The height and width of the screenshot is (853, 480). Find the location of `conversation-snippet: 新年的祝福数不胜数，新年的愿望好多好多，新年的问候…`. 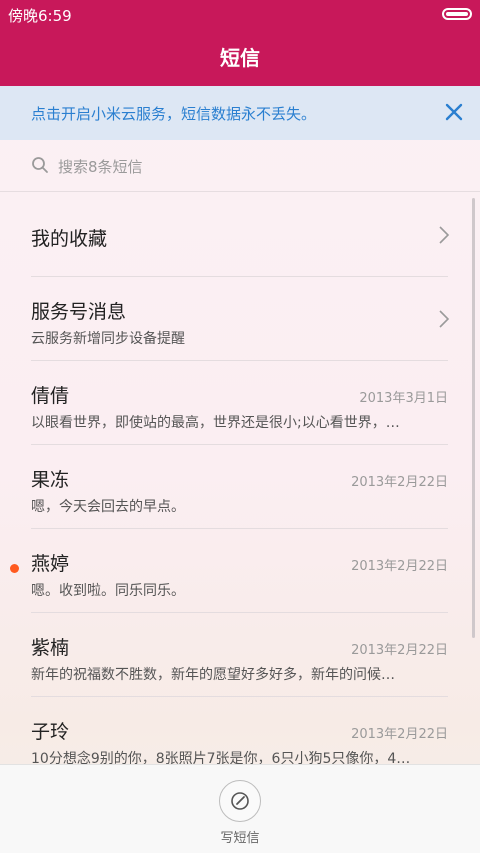

conversation-snippet: 新年的祝福数不胜数，新年的愿望好多好多，新年的问候… is located at coordinates (213, 675).